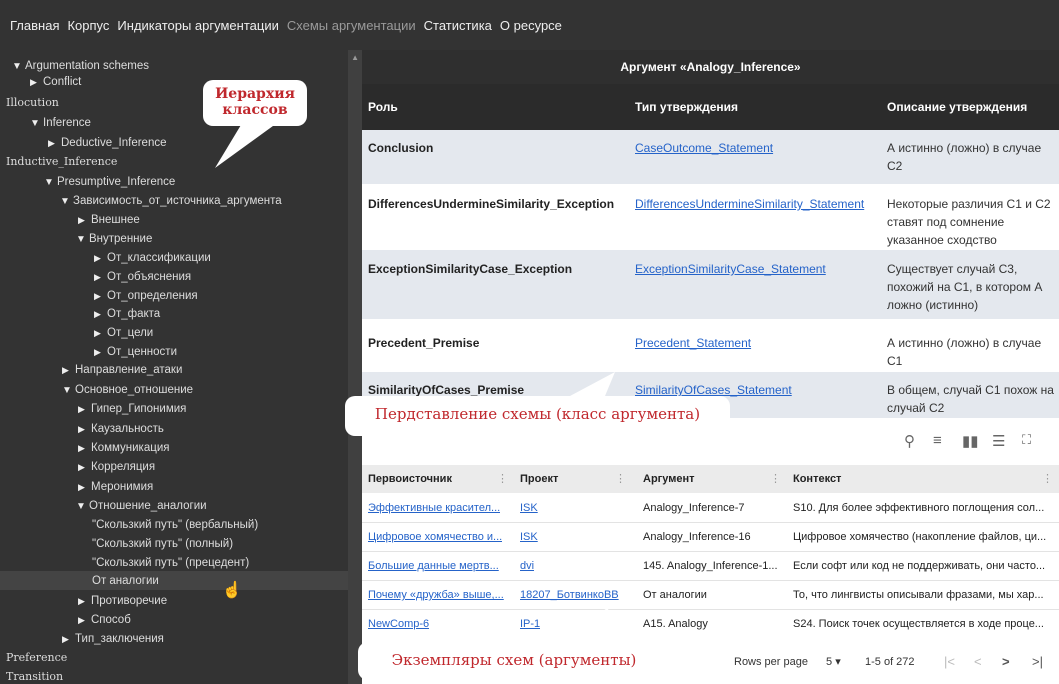  What do you see at coordinates (355, 367) in the screenshot?
I see `sidebar-scrollbar: ▲` at bounding box center [355, 367].